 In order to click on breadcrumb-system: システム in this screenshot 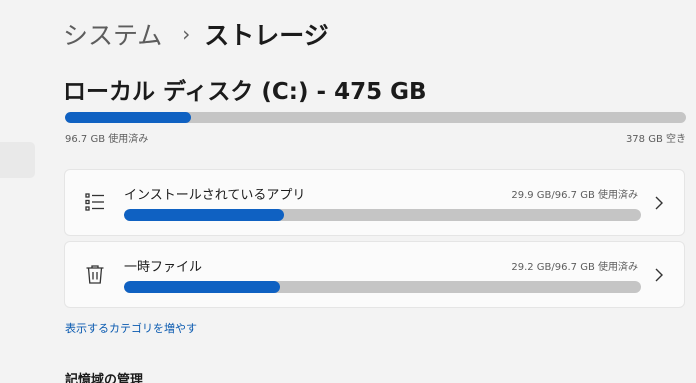, I will do `click(112, 34)`.